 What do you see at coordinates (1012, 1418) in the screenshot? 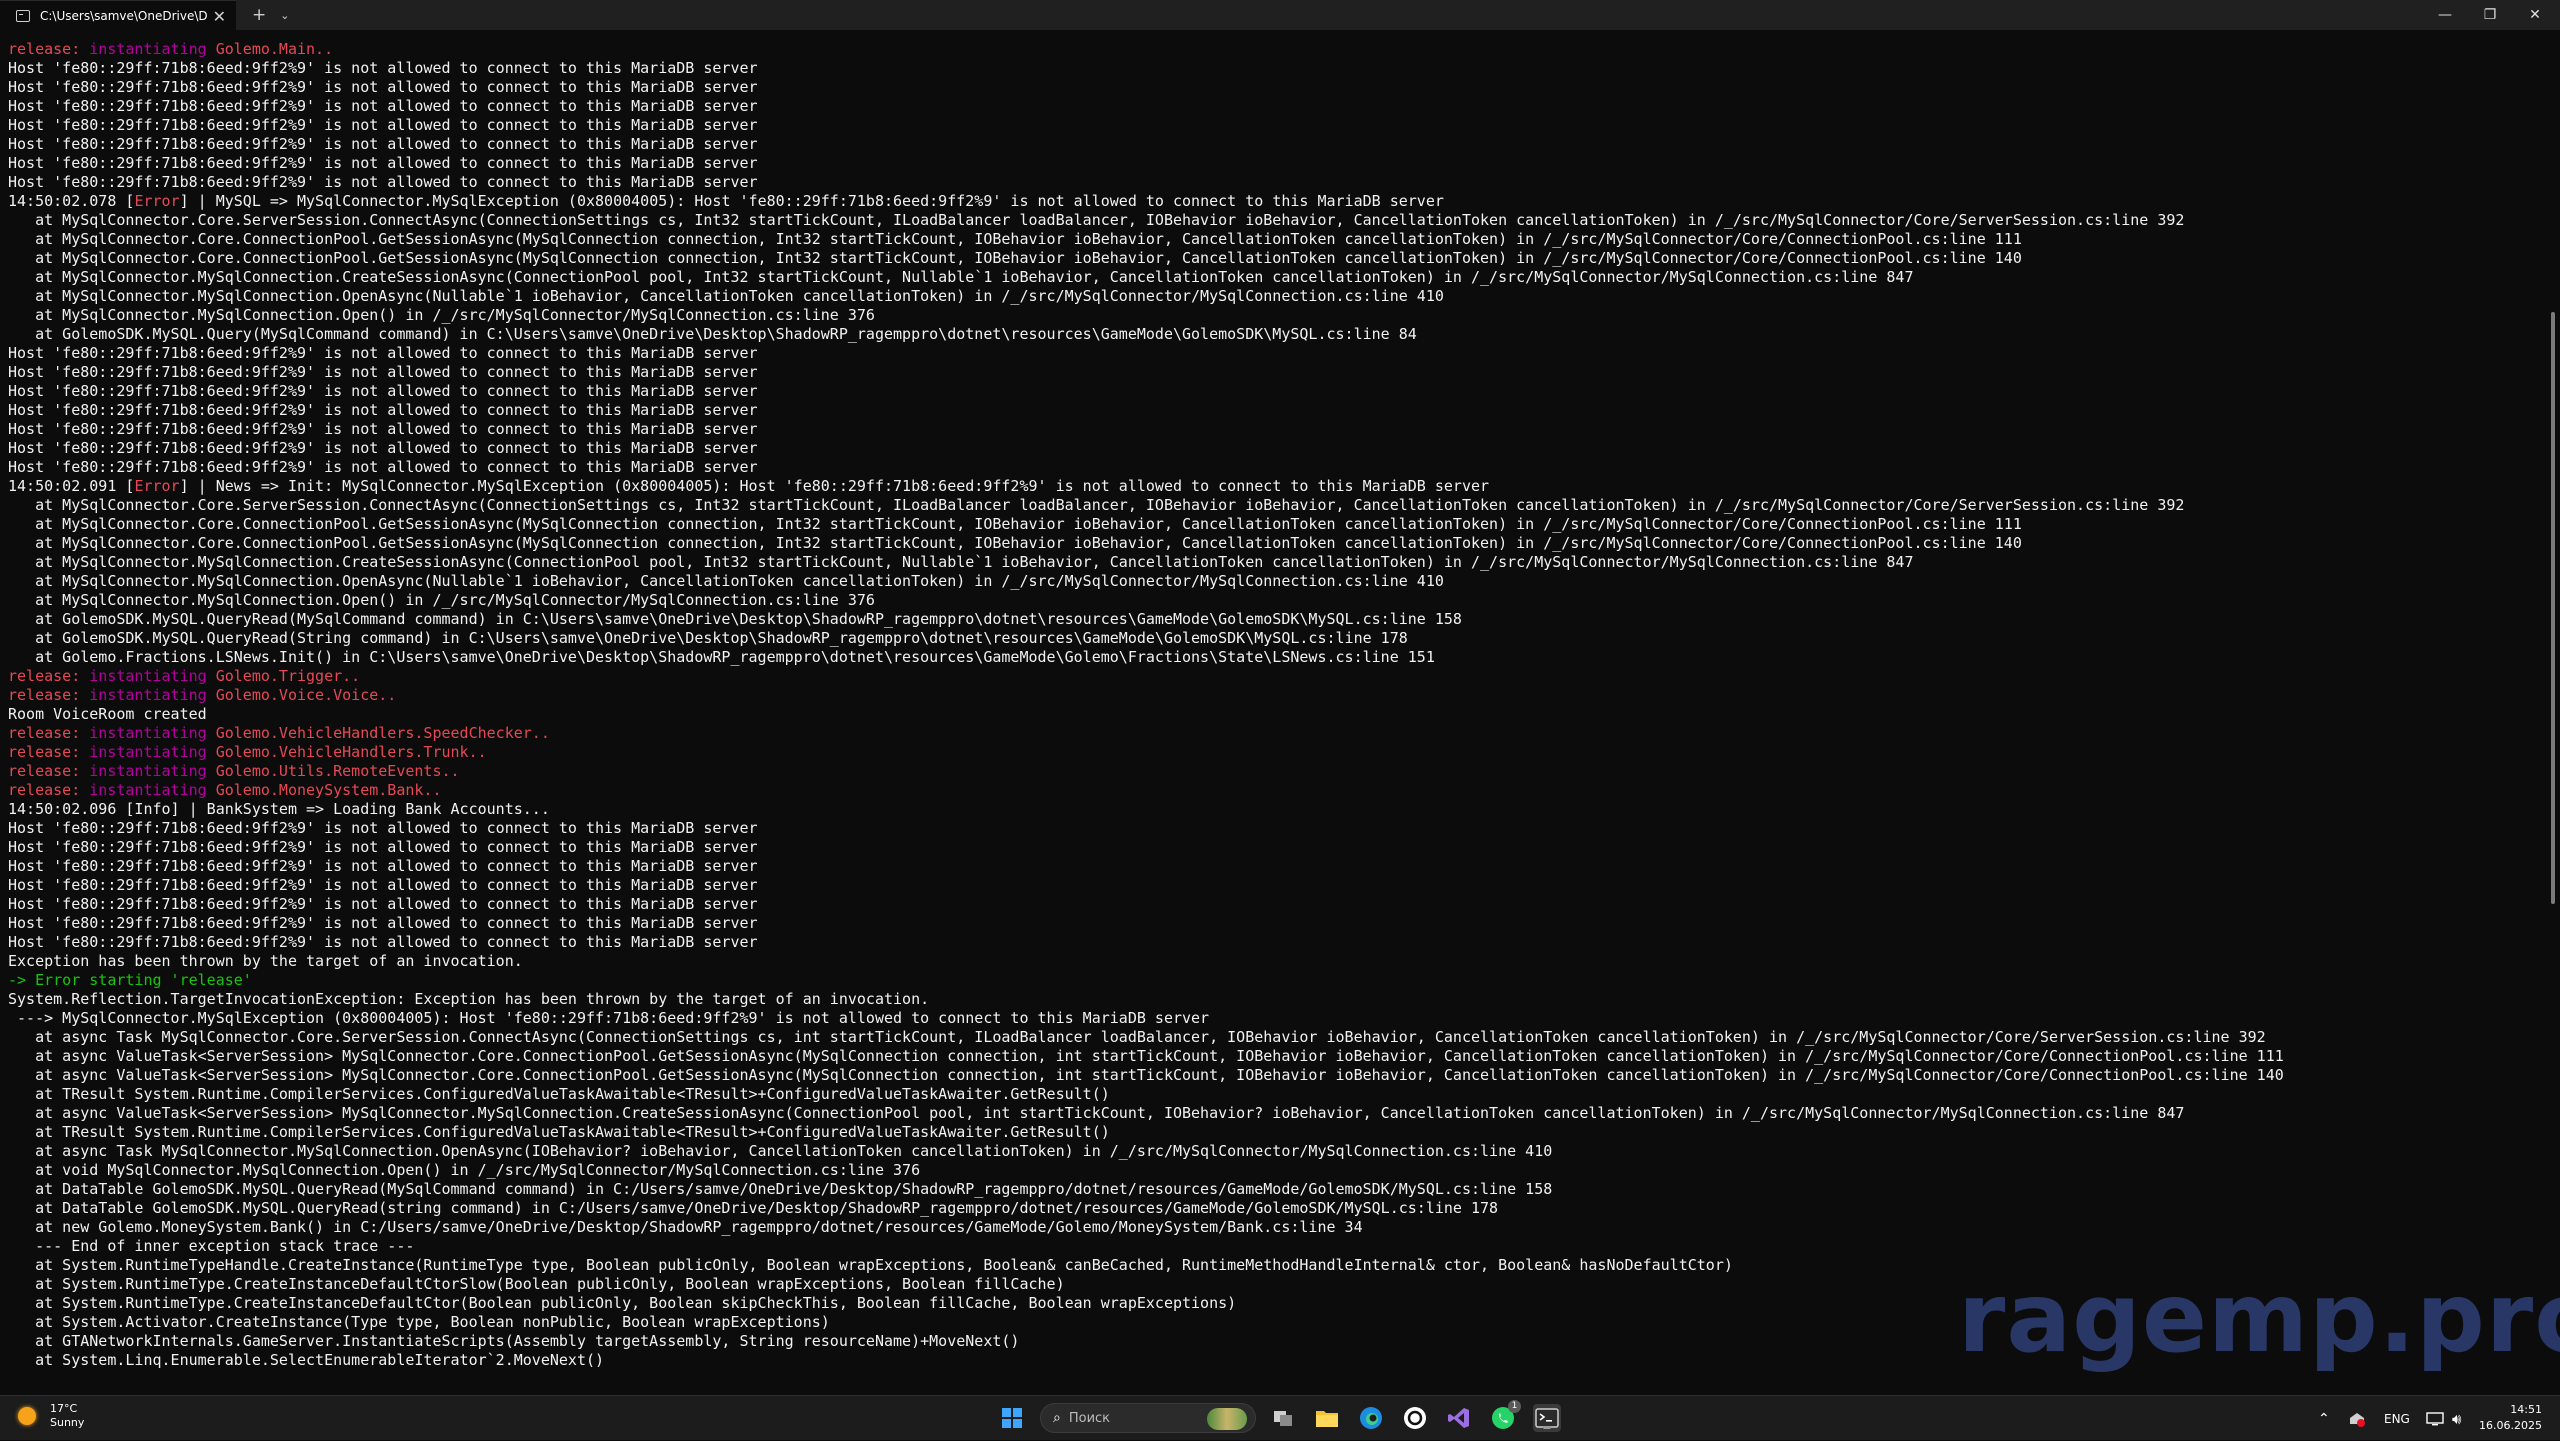
I see `start-button` at bounding box center [1012, 1418].